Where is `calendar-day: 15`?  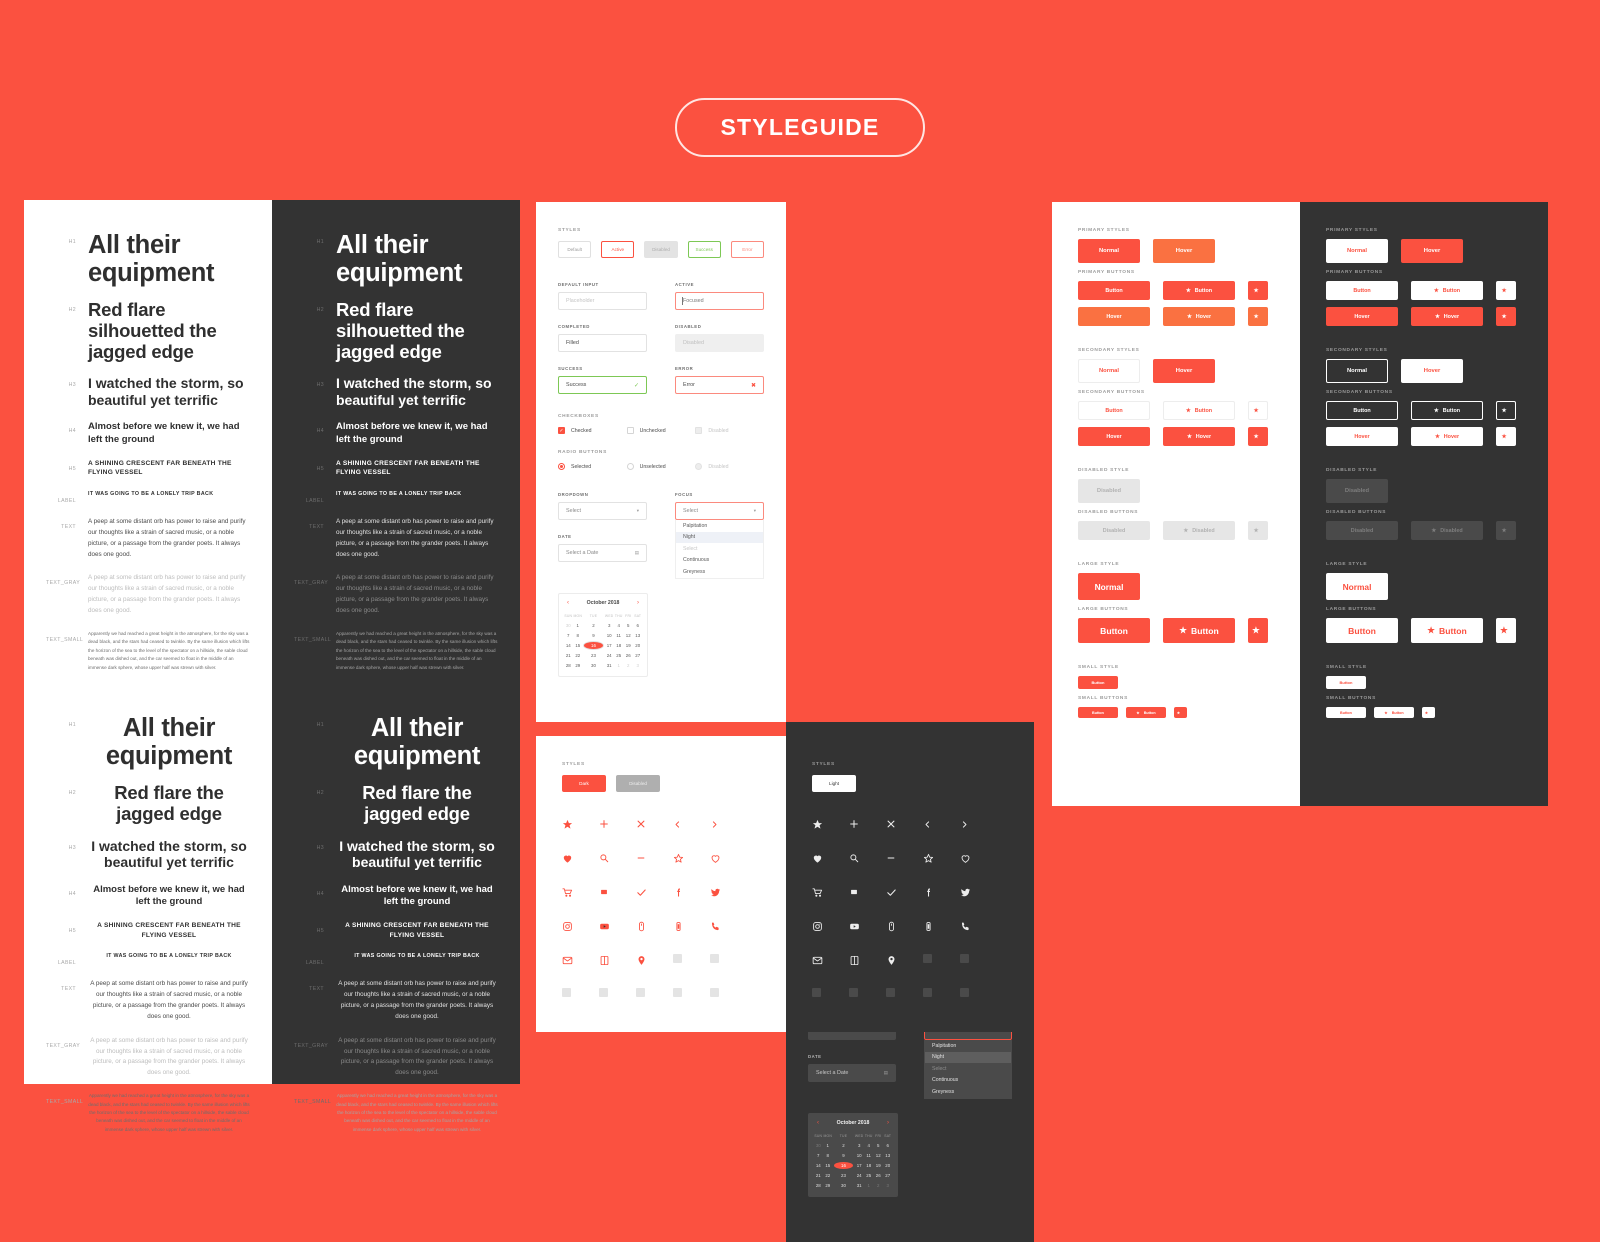 calendar-day: 15 is located at coordinates (578, 645).